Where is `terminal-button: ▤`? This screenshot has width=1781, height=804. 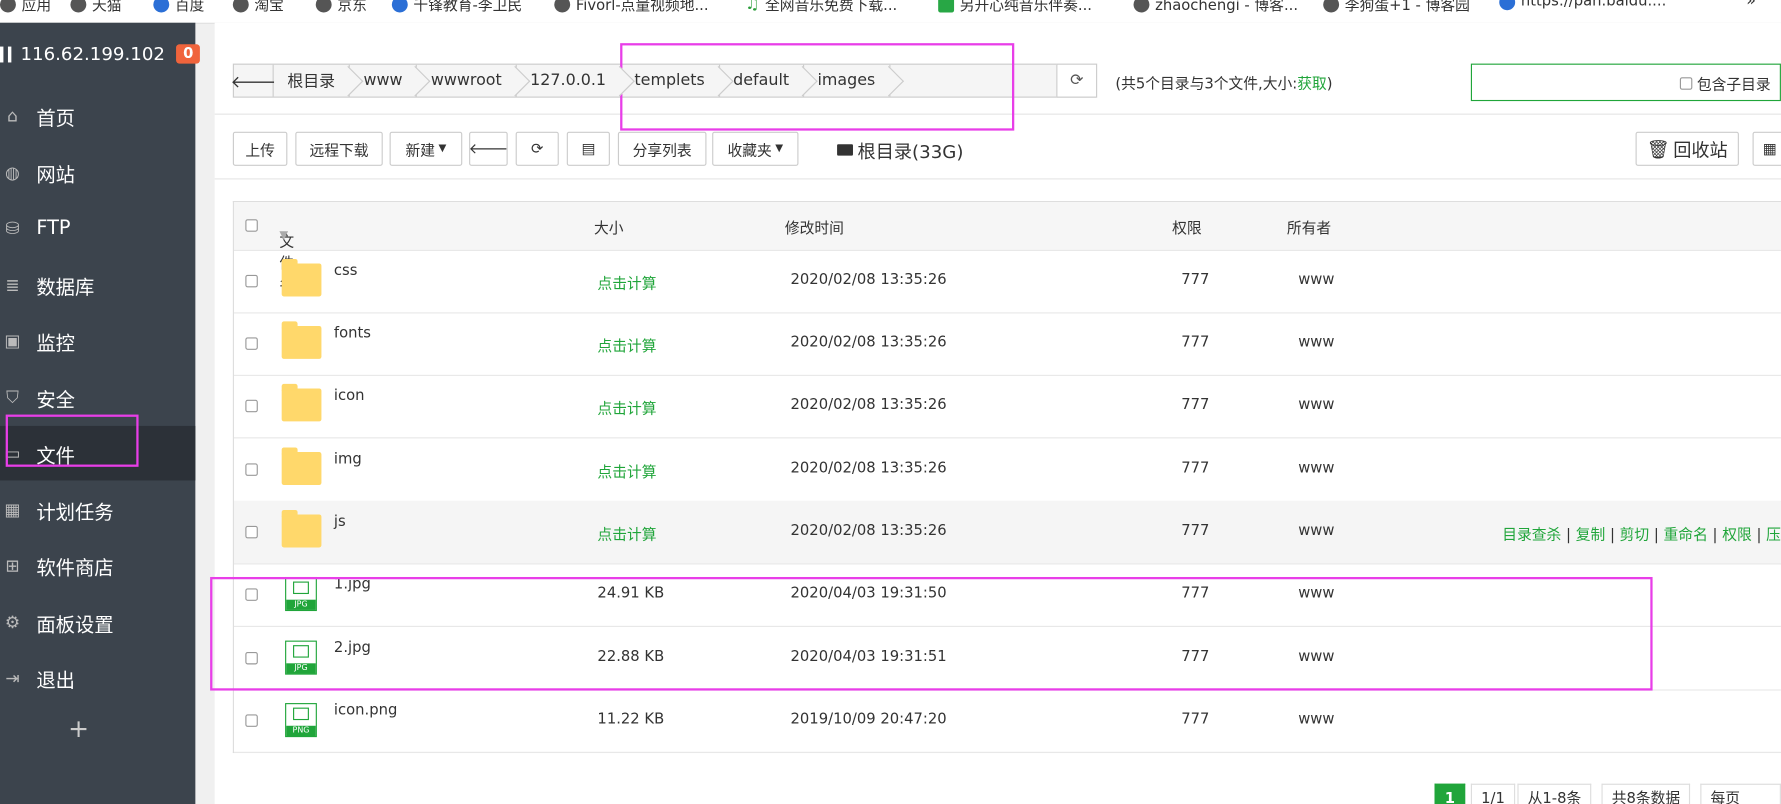
terminal-button: ▤ is located at coordinates (588, 148).